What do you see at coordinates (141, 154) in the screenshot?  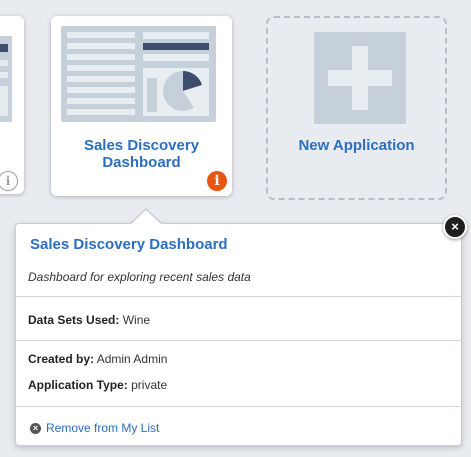 I see `tile-title: Sales Discovery Dashboard` at bounding box center [141, 154].